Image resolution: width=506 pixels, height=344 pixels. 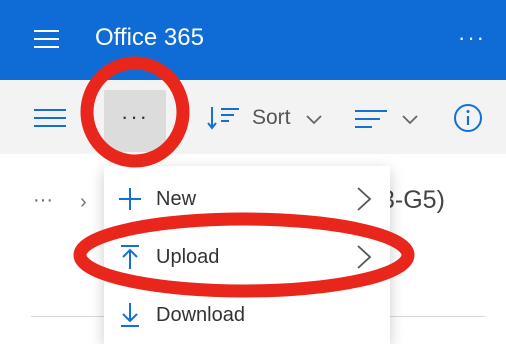 What do you see at coordinates (247, 316) in the screenshot?
I see `menu-item-download: Download` at bounding box center [247, 316].